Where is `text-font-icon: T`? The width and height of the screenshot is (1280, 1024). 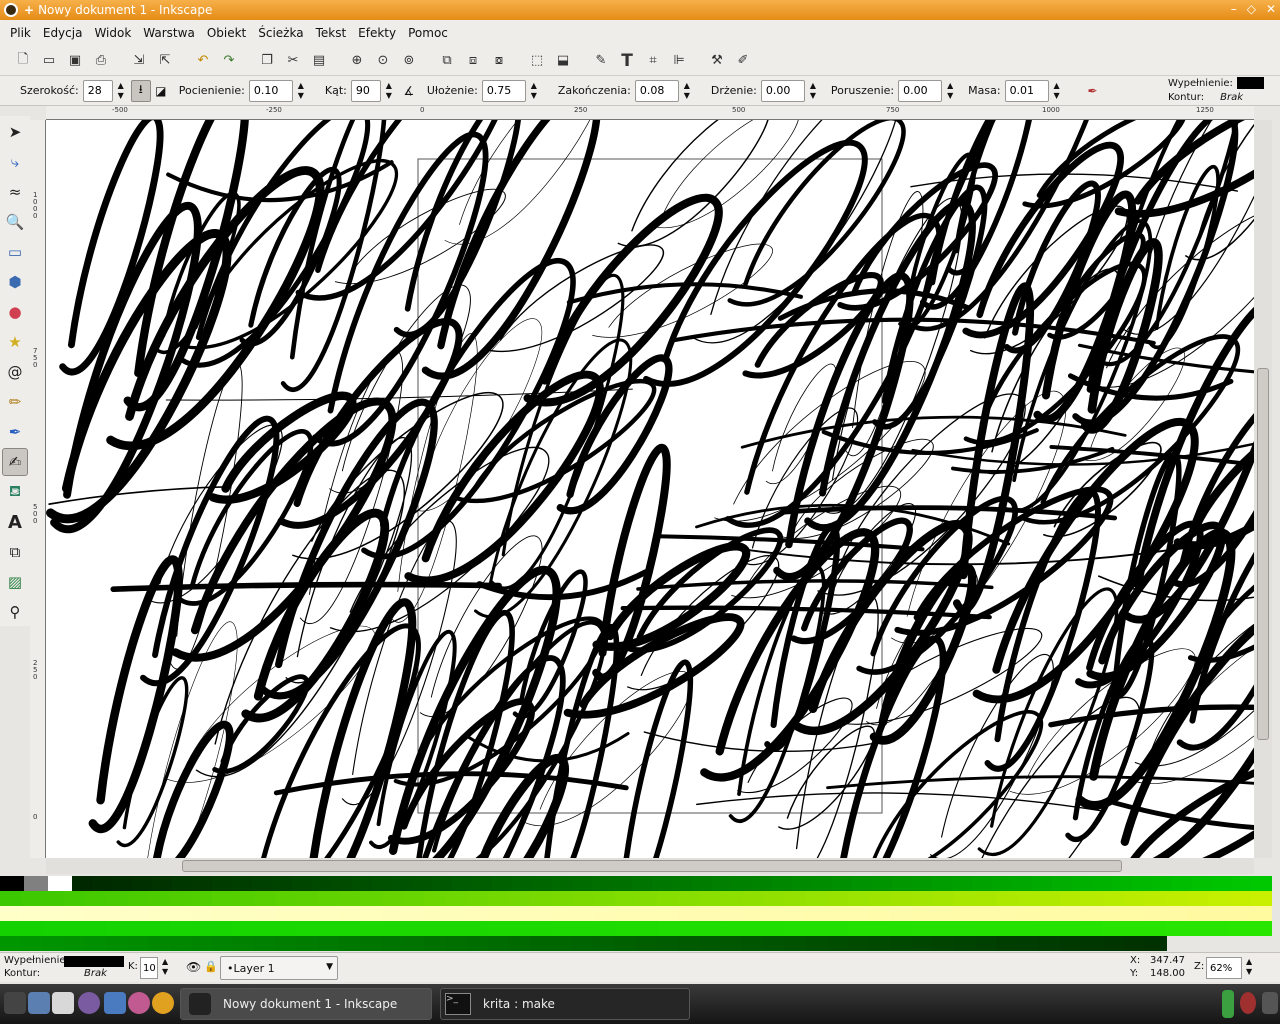
text-font-icon: T is located at coordinates (627, 61).